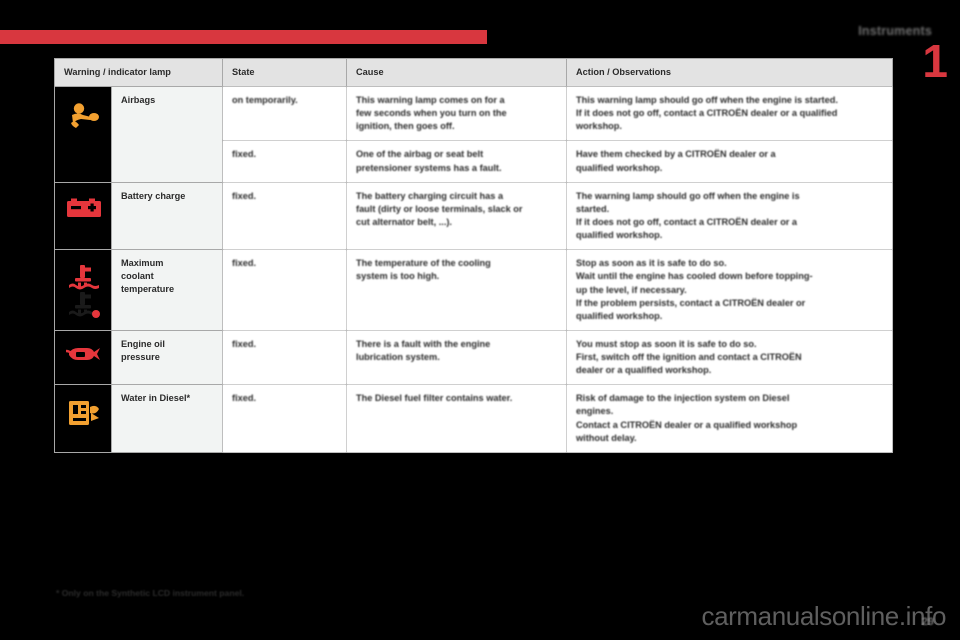 The height and width of the screenshot is (640, 960). Describe the element at coordinates (398, 276) in the screenshot. I see `cause-text-line: system is too high.` at that location.